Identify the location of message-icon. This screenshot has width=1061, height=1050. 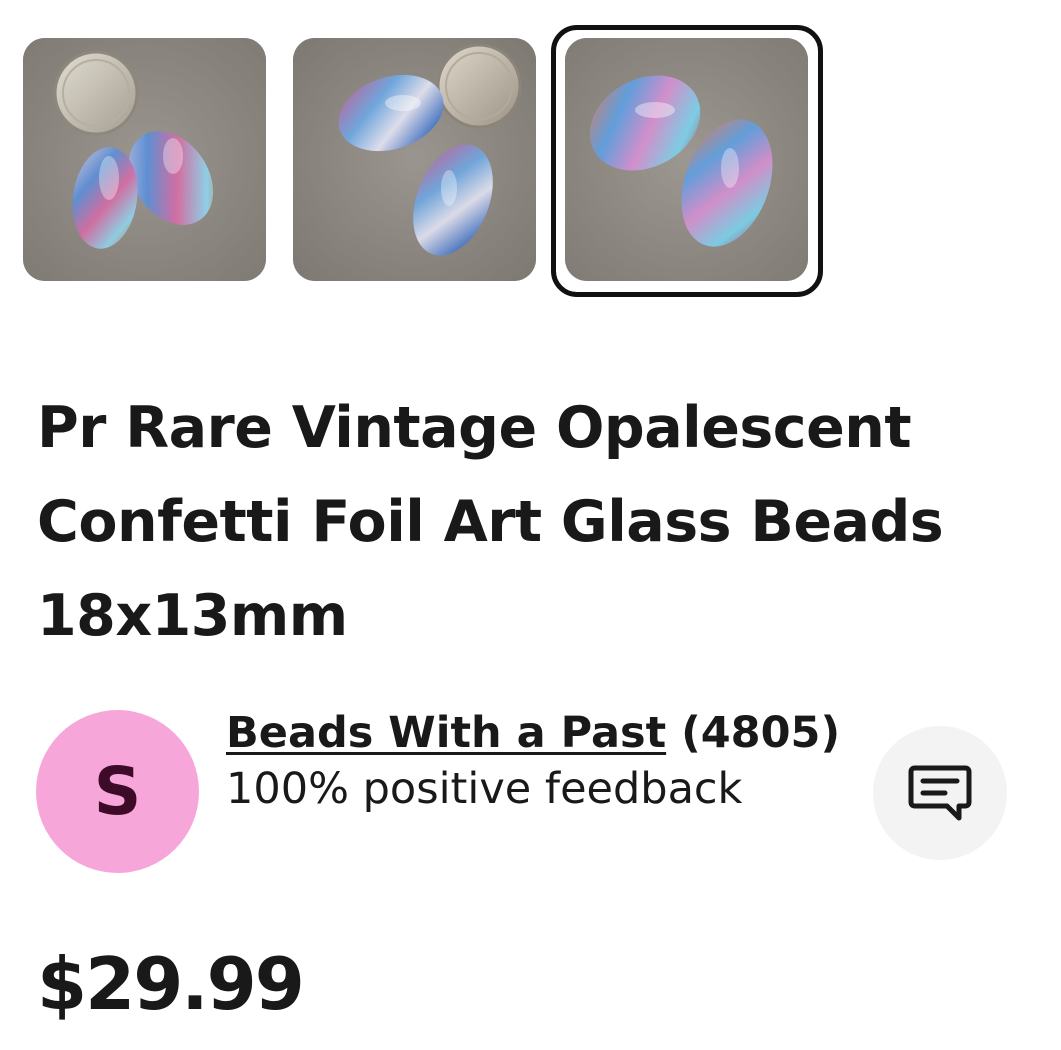
(940, 793).